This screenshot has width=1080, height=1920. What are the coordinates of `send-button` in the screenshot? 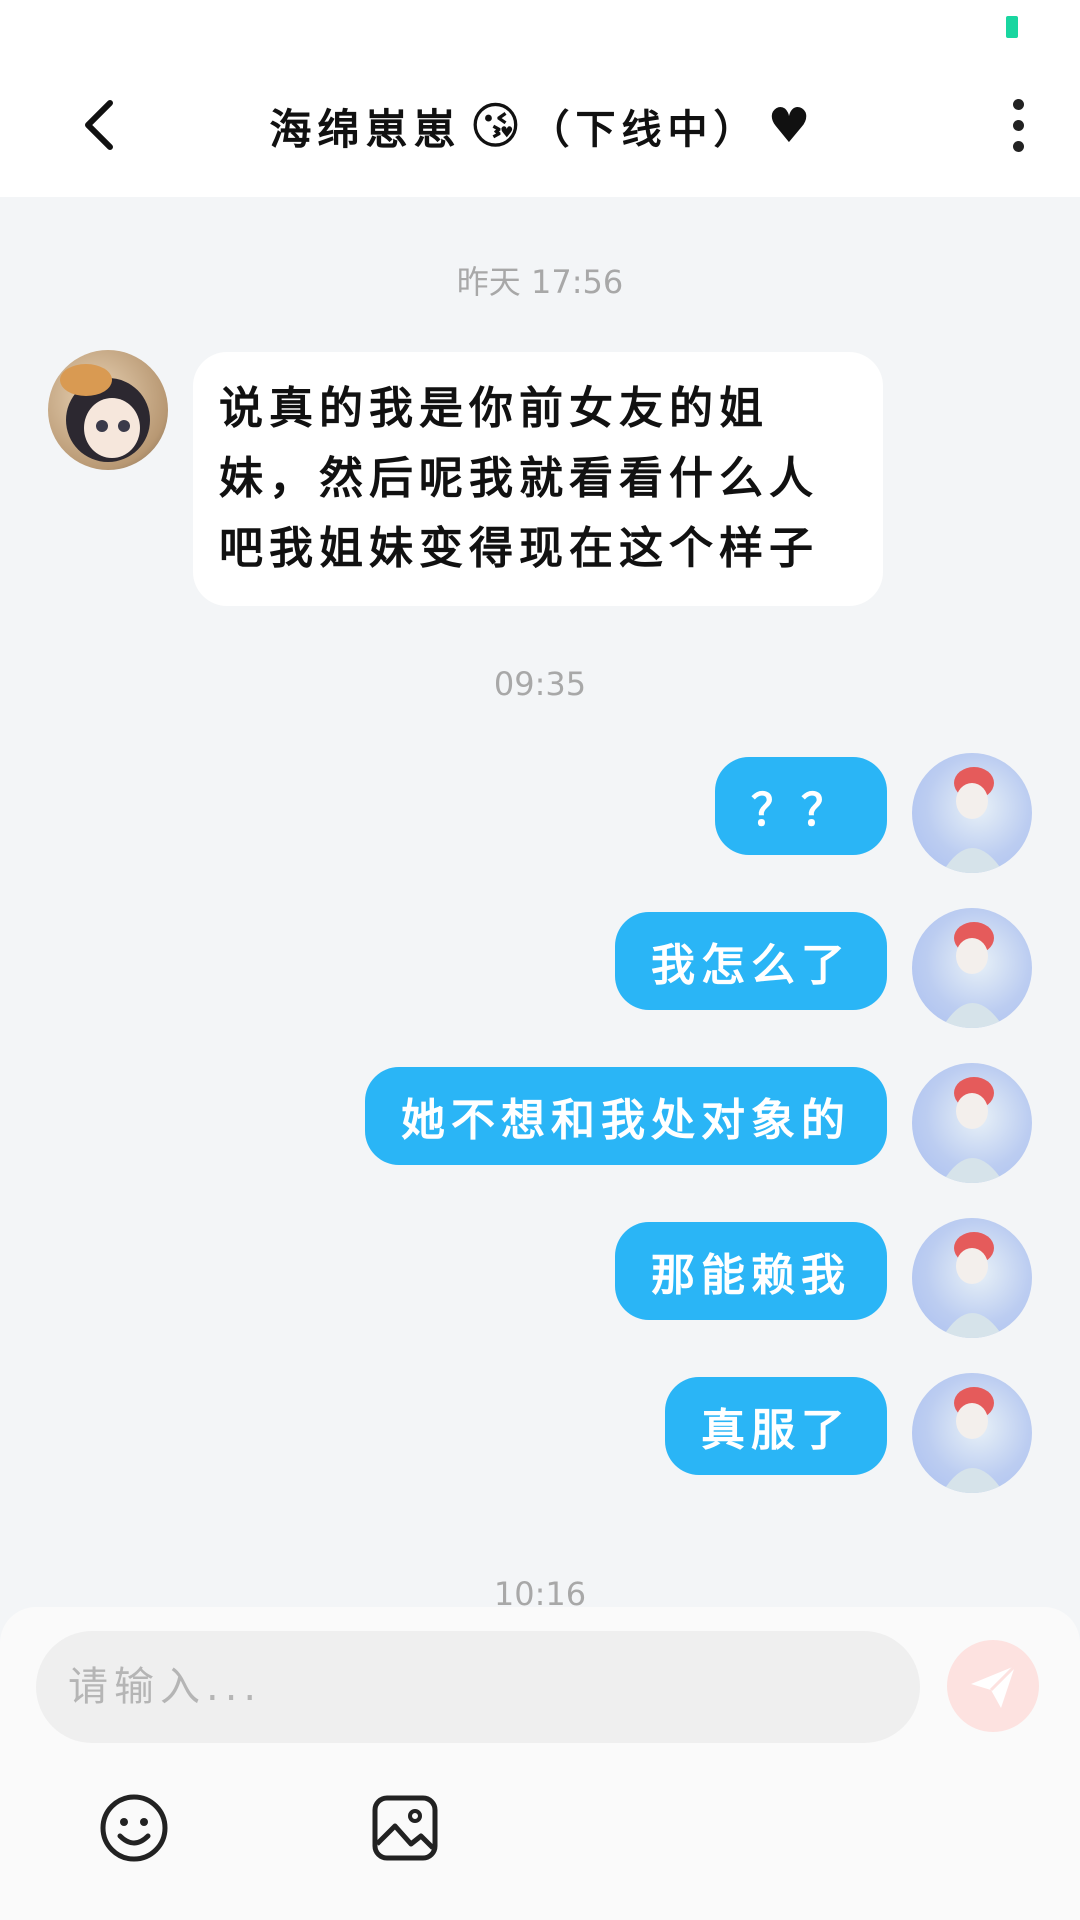 It's located at (993, 1686).